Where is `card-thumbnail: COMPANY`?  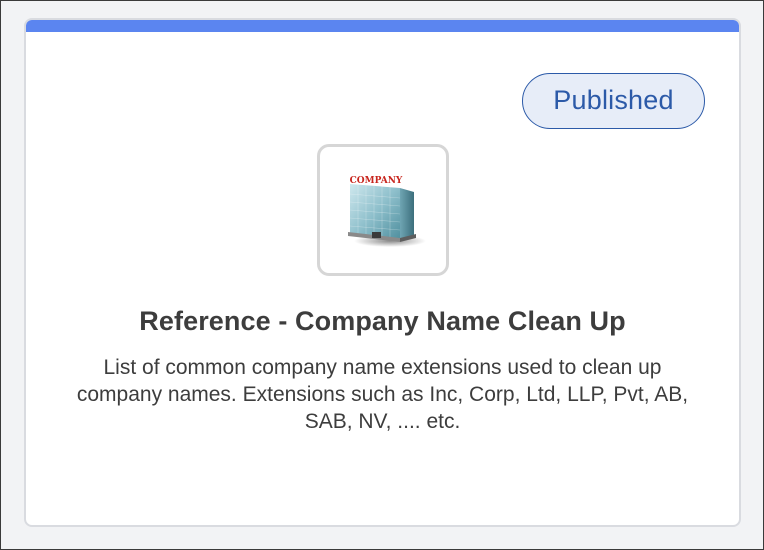 card-thumbnail: COMPANY is located at coordinates (383, 210).